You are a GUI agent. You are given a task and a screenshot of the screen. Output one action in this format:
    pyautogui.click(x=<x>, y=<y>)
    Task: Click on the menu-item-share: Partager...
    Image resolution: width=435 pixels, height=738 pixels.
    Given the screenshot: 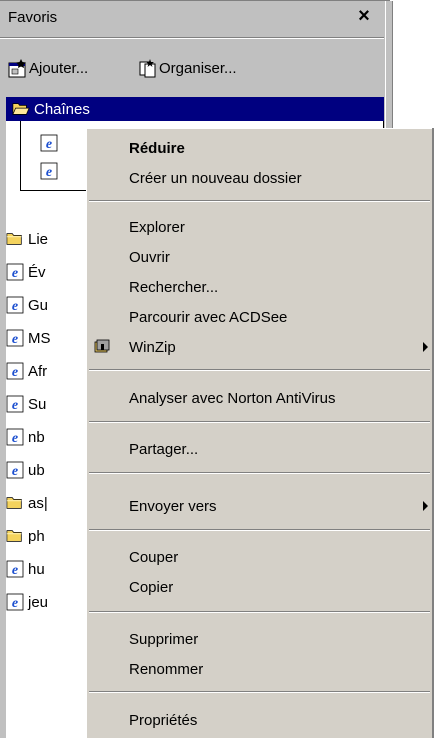 What is the action you would take?
    pyautogui.click(x=259, y=449)
    